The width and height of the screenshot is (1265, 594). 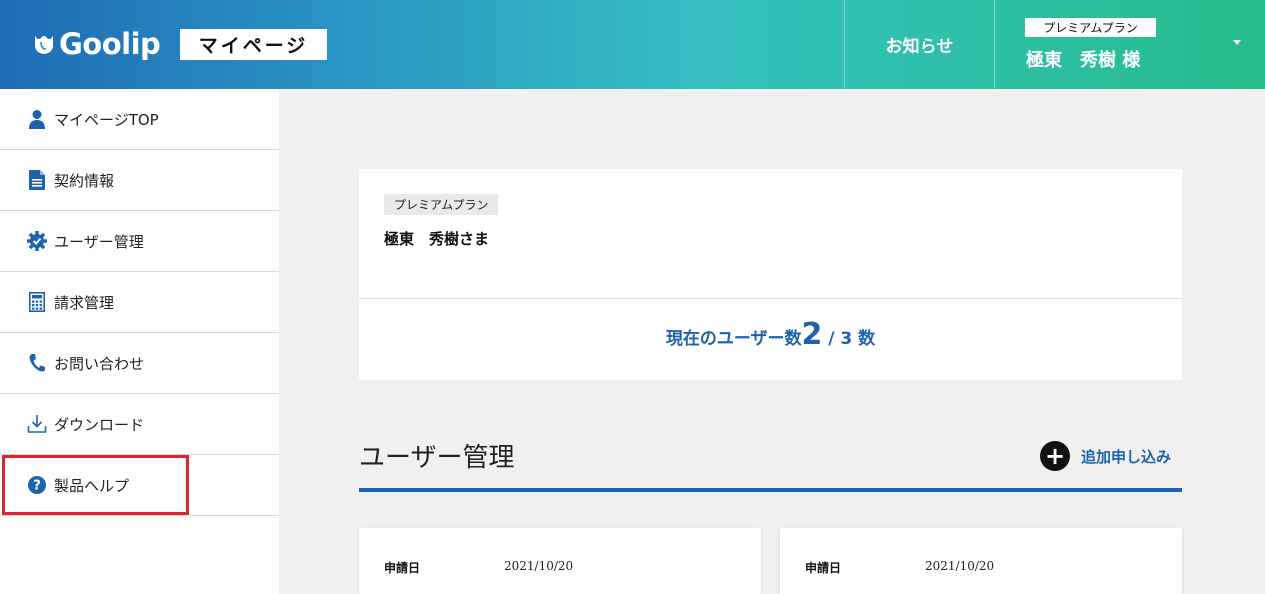 I want to click on page-label: マイページ, so click(x=253, y=44).